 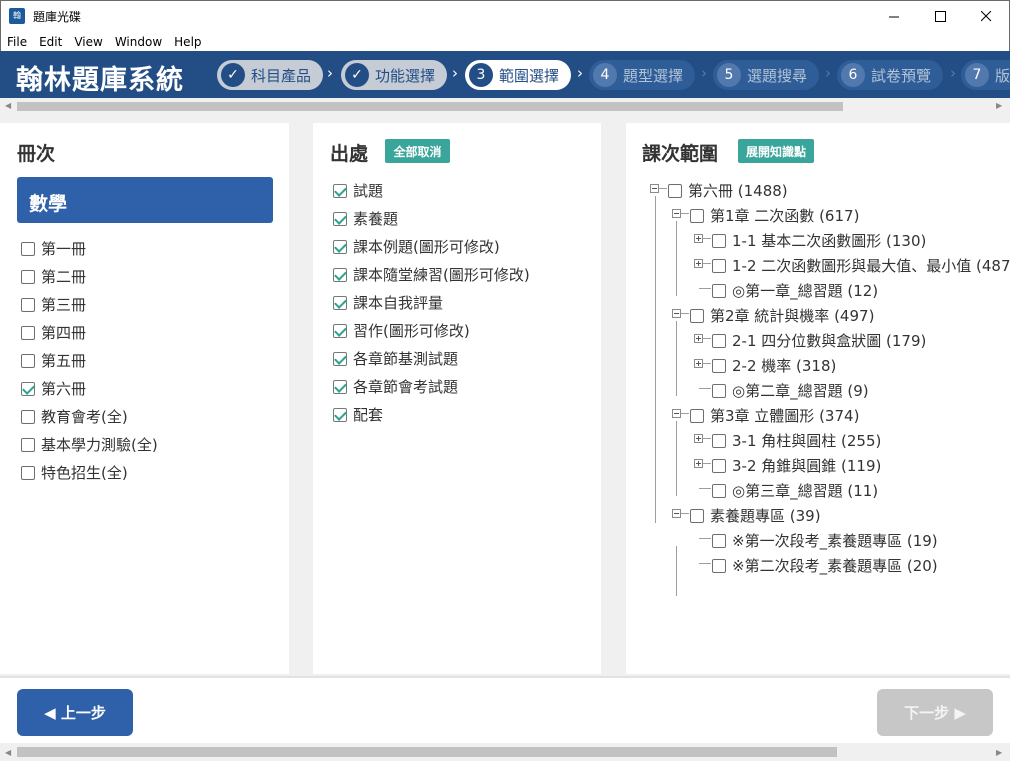 What do you see at coordinates (894, 16) in the screenshot?
I see `minimize-button` at bounding box center [894, 16].